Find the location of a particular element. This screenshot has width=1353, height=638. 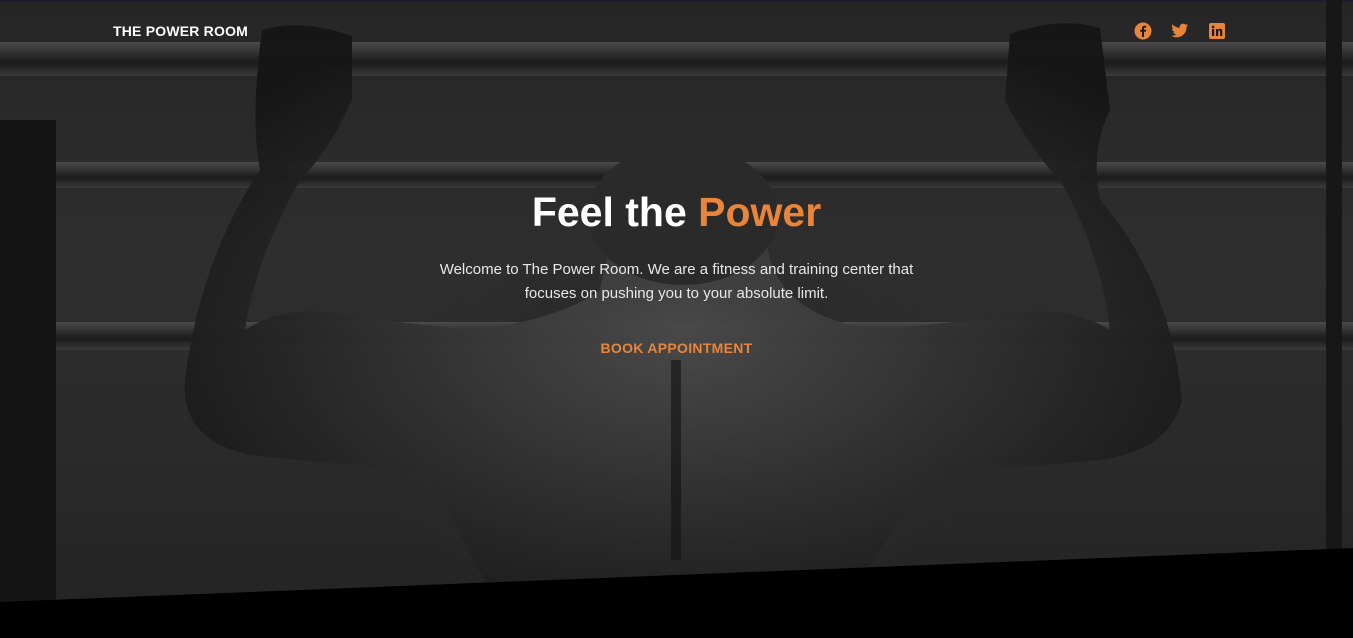

twitter-icon is located at coordinates (1180, 31).